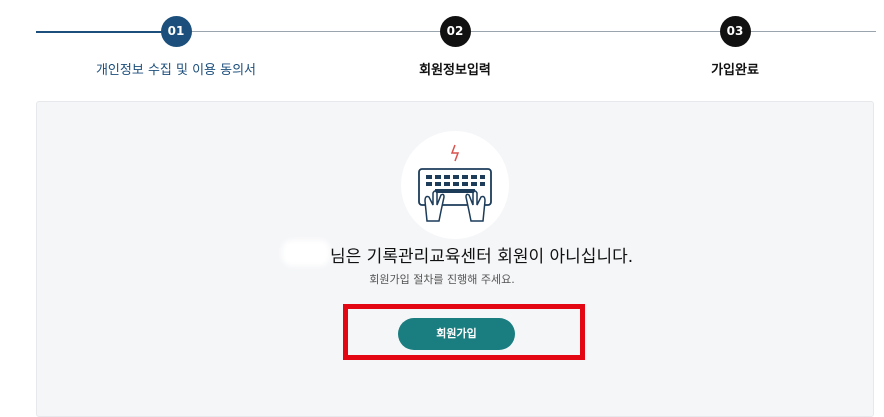 The height and width of the screenshot is (417, 884). Describe the element at coordinates (176, 70) in the screenshot. I see `step-1-label: 개인정보 수집 및 이용 동의서` at that location.